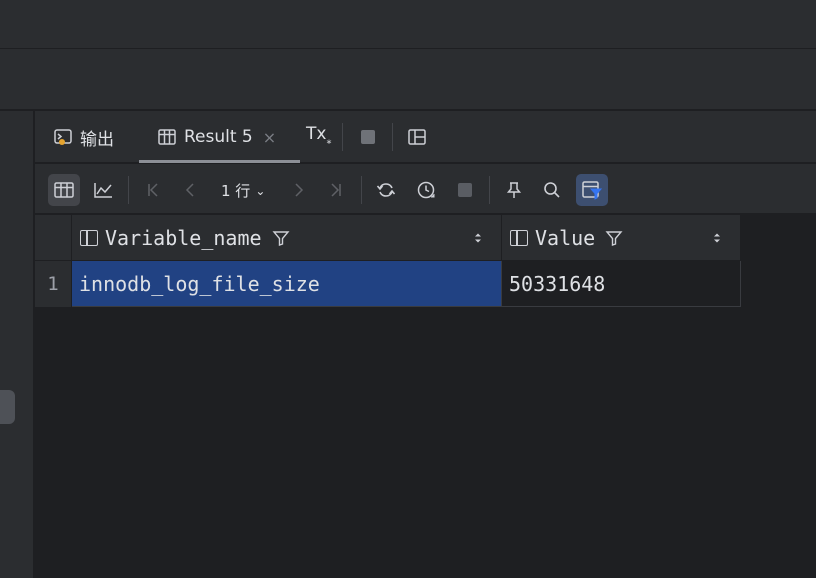 The image size is (816, 578). I want to click on stop-icon, so click(368, 137).